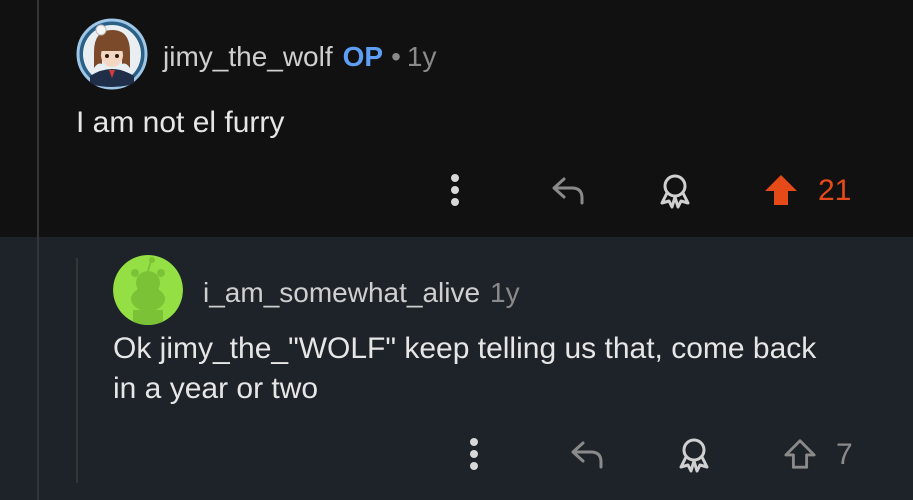 This screenshot has width=913, height=500. Describe the element at coordinates (341, 292) in the screenshot. I see `username: i_am_somewhat_alive` at that location.